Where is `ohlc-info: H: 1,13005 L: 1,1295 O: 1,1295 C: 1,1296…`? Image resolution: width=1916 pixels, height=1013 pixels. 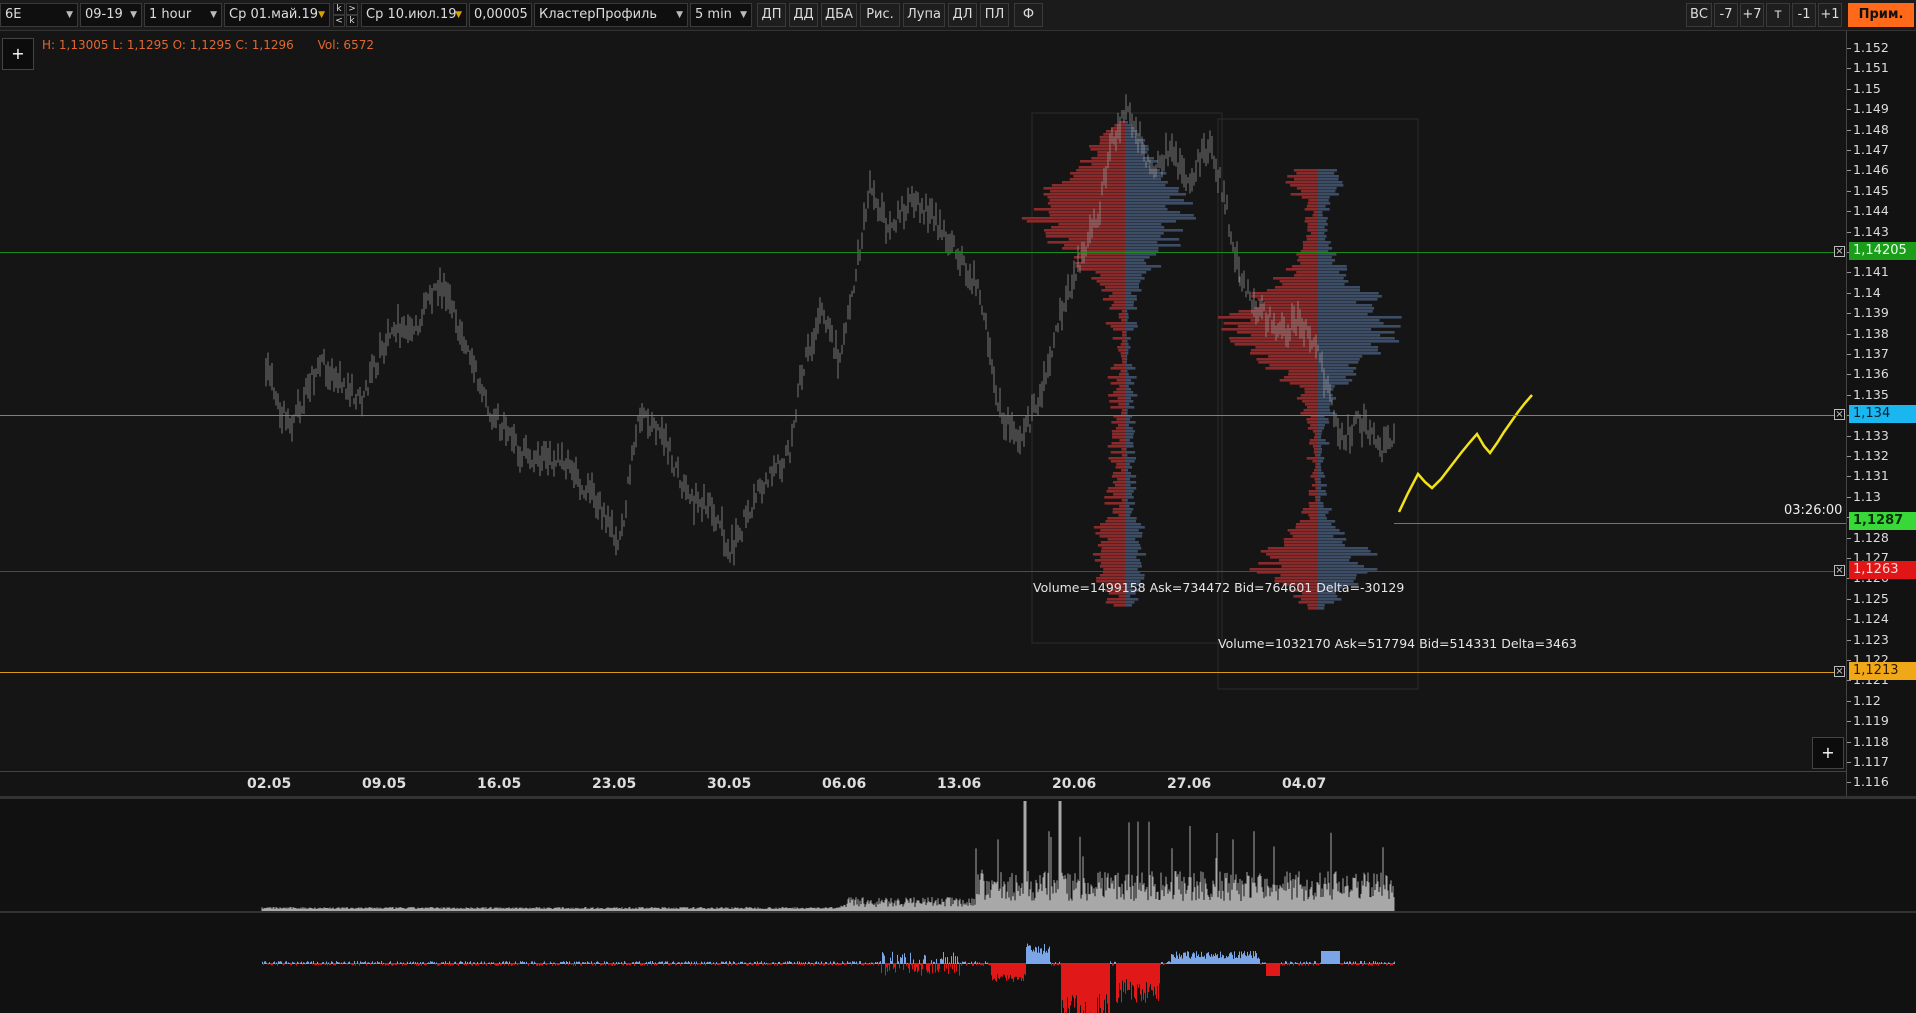 ohlc-info: H: 1,13005 L: 1,1295 O: 1,1295 C: 1,1296… is located at coordinates (208, 45).